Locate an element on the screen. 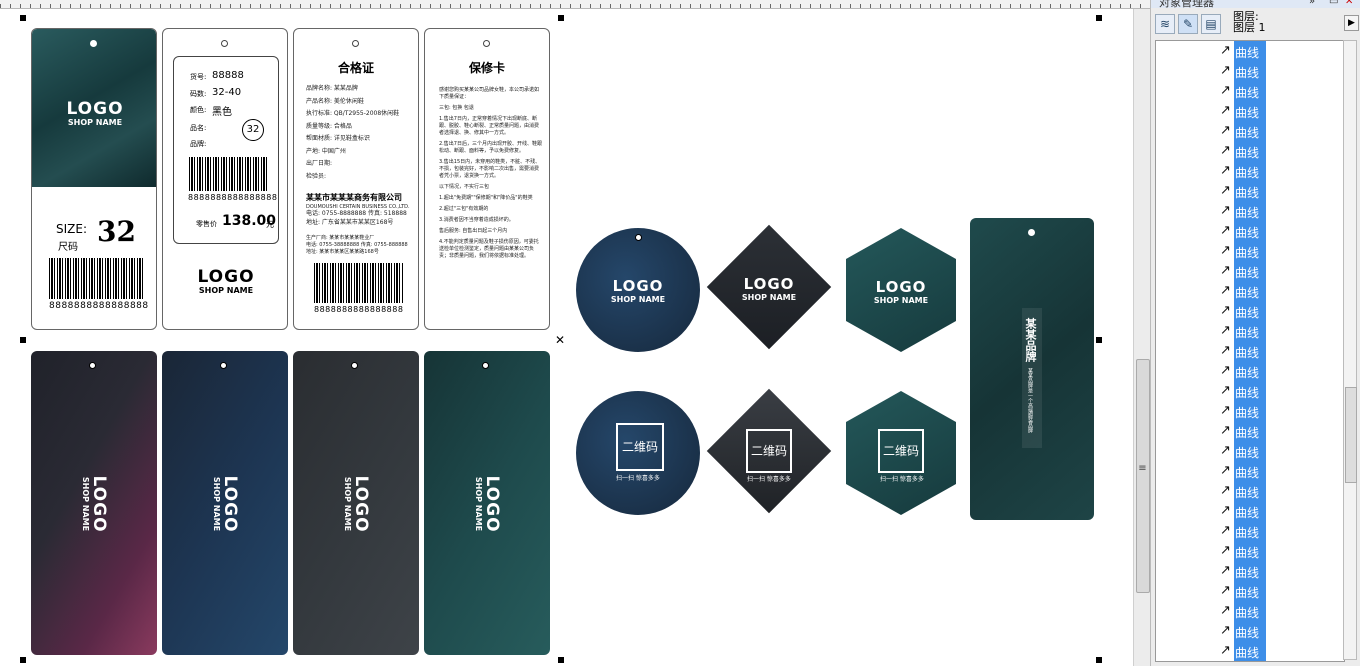 The width and height of the screenshot is (1360, 666). barcode-number: 8888888888888888 is located at coordinates (99, 306).